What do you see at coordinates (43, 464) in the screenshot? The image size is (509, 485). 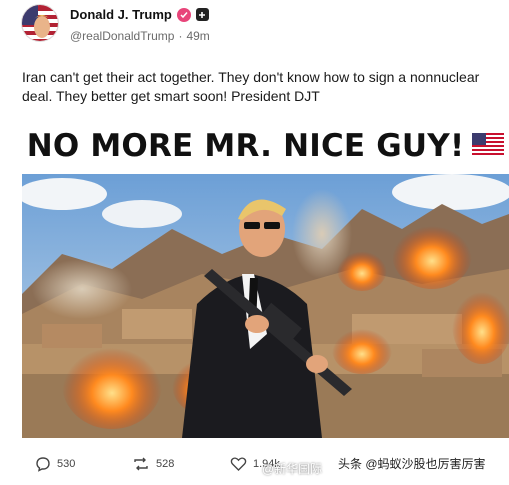 I see `reply-icon` at bounding box center [43, 464].